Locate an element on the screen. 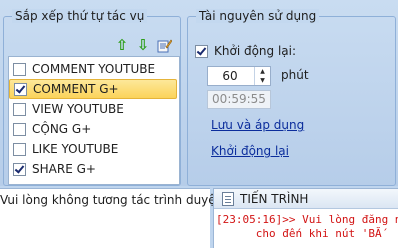 This screenshot has width=398, height=248. resources-title: Tài nguyên sử dụng is located at coordinates (258, 16).